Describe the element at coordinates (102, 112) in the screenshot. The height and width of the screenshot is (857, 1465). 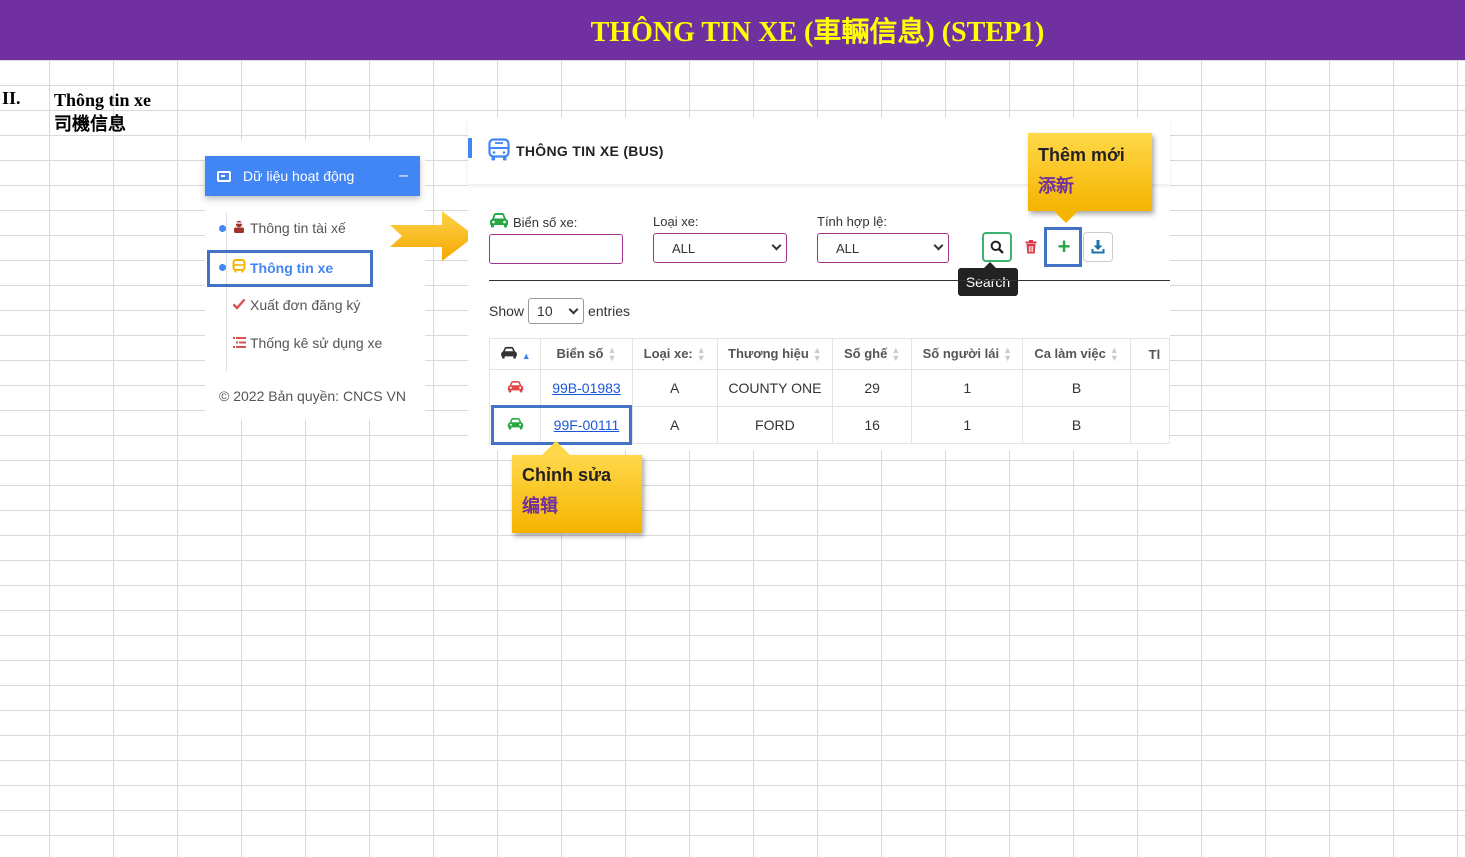
I see `section-title: Thông tin xe 司機信息` at that location.